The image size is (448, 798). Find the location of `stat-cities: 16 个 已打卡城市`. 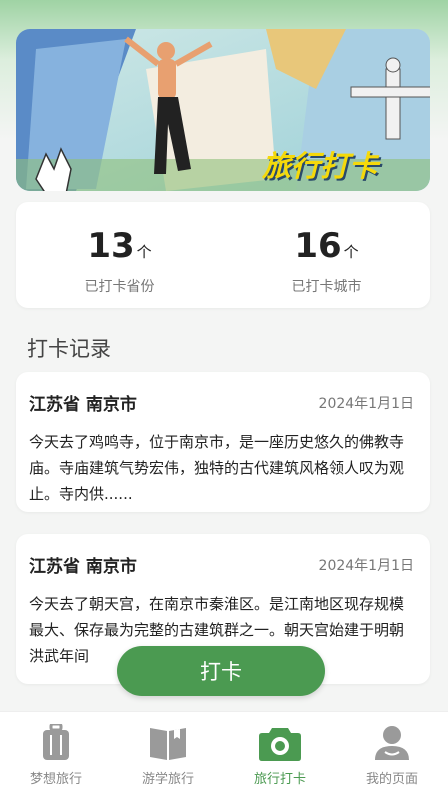

stat-cities: 16 个 已打卡城市 is located at coordinates (326, 255).